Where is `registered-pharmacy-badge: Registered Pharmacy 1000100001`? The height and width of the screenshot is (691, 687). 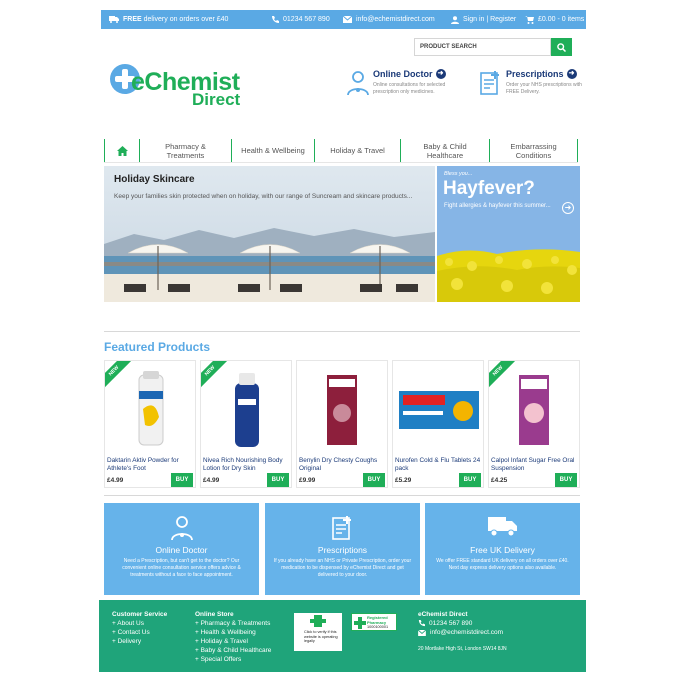 registered-pharmacy-badge: Registered Pharmacy 1000100001 is located at coordinates (374, 622).